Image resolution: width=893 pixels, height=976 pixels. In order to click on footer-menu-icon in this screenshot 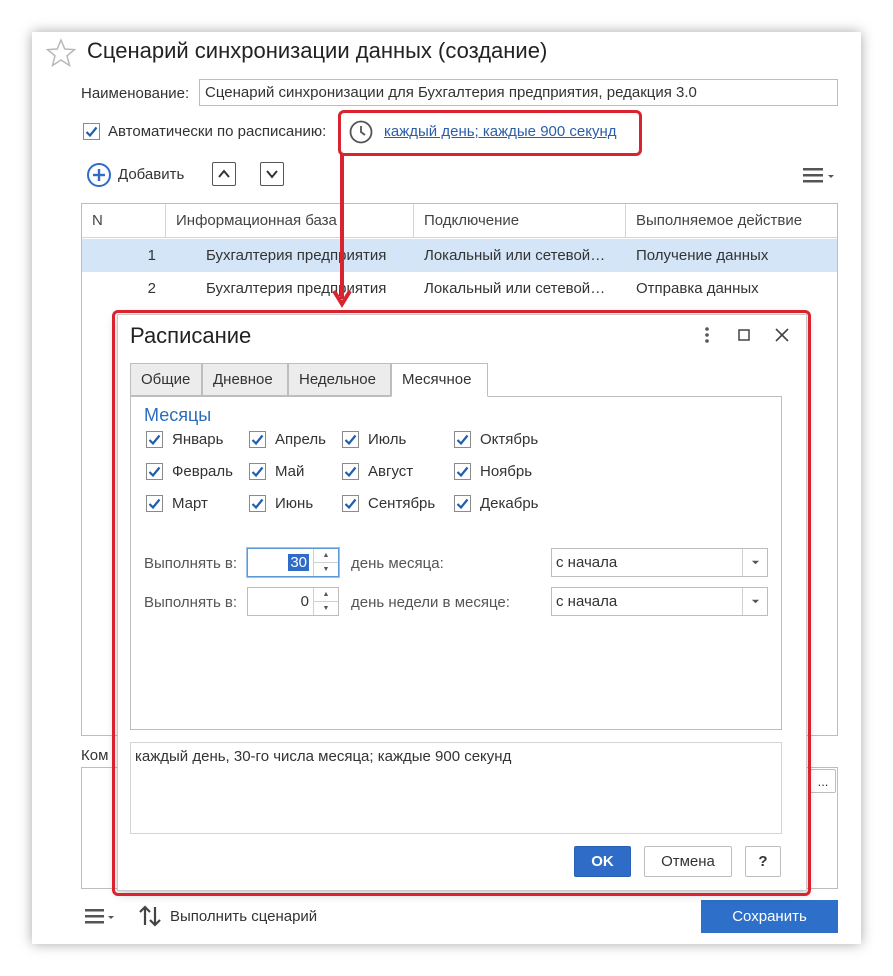, I will do `click(101, 916)`.